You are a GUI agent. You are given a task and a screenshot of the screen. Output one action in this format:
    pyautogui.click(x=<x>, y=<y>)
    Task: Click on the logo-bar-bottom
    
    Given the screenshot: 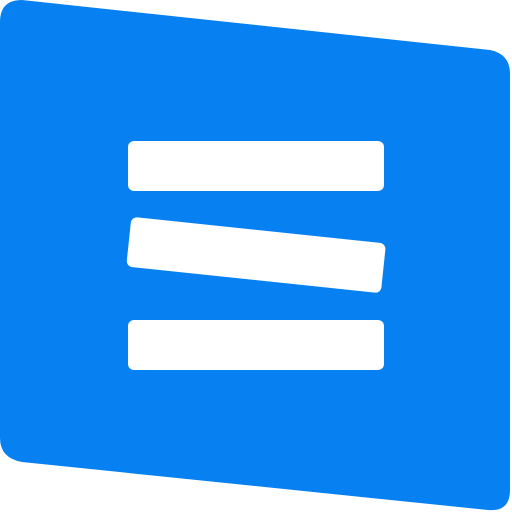 What is the action you would take?
    pyautogui.click(x=256, y=345)
    